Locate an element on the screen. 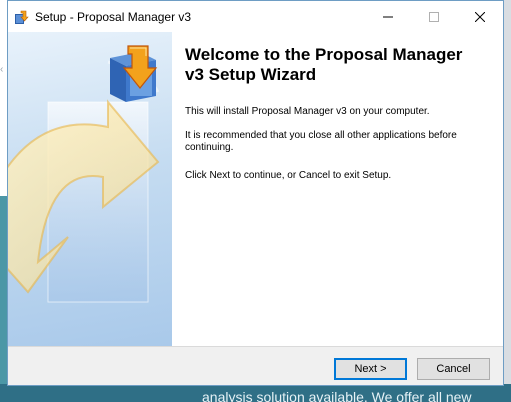  close-icon is located at coordinates (480, 16).